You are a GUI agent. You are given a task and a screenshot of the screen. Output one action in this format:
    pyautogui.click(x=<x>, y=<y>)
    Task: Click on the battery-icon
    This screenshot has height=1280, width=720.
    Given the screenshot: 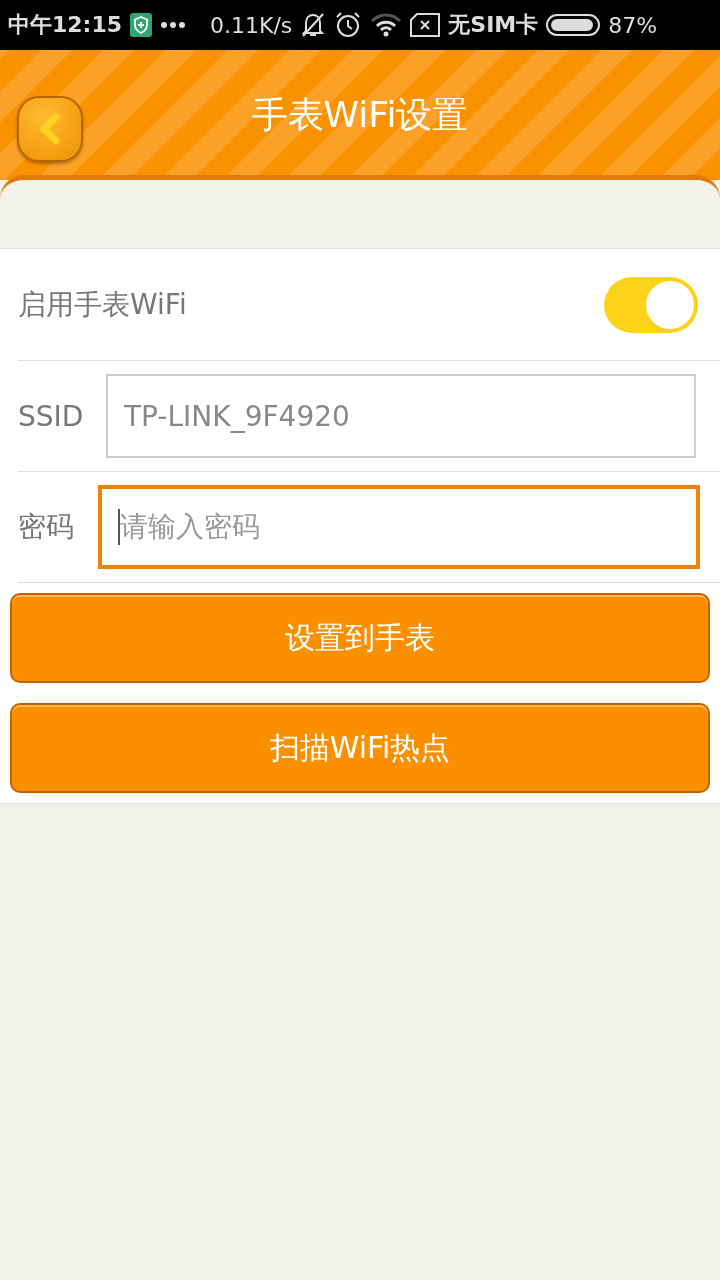 What is the action you would take?
    pyautogui.click(x=573, y=25)
    